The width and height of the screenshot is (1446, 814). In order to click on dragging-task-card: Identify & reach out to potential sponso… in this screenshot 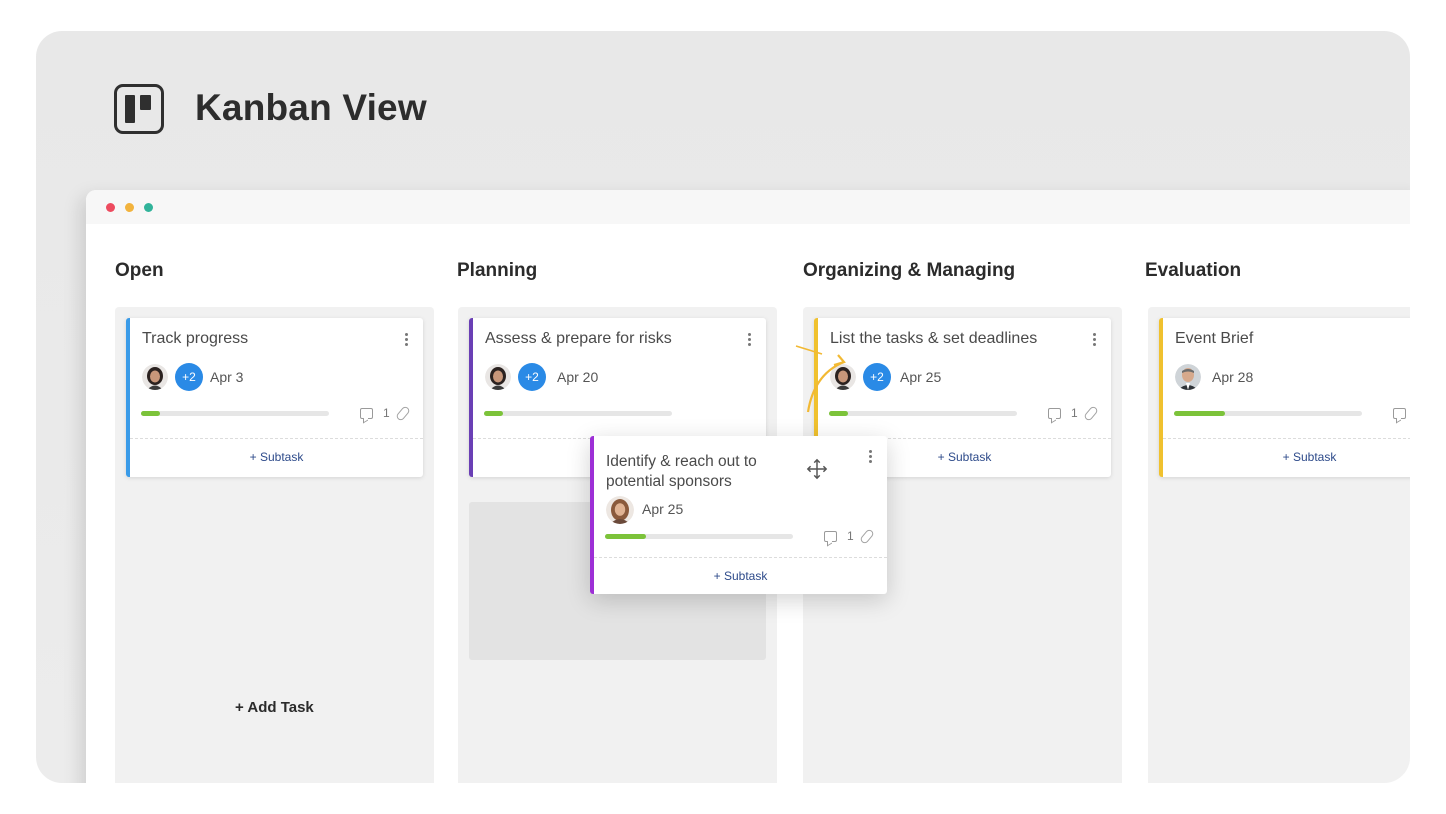, I will do `click(738, 515)`.